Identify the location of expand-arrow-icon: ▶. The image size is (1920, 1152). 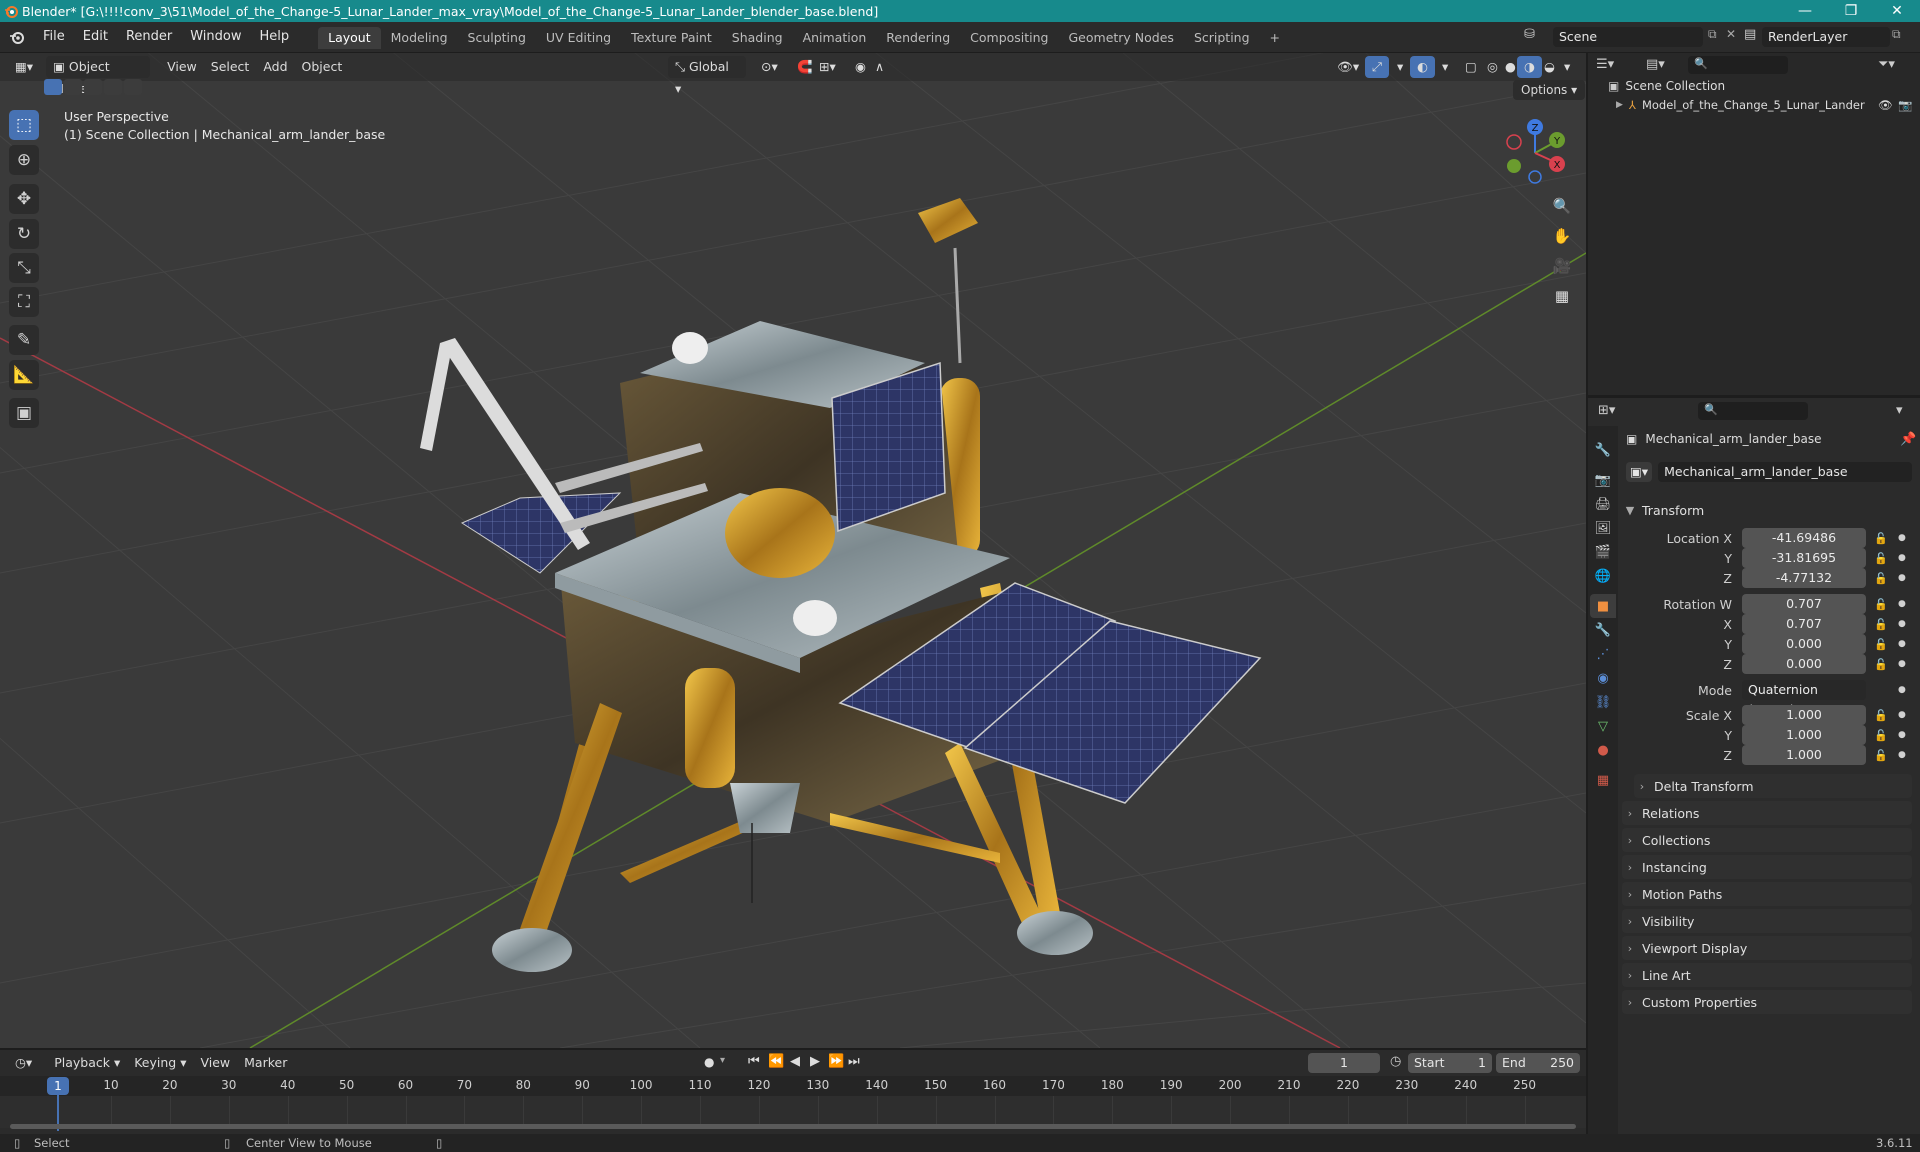
(1619, 105).